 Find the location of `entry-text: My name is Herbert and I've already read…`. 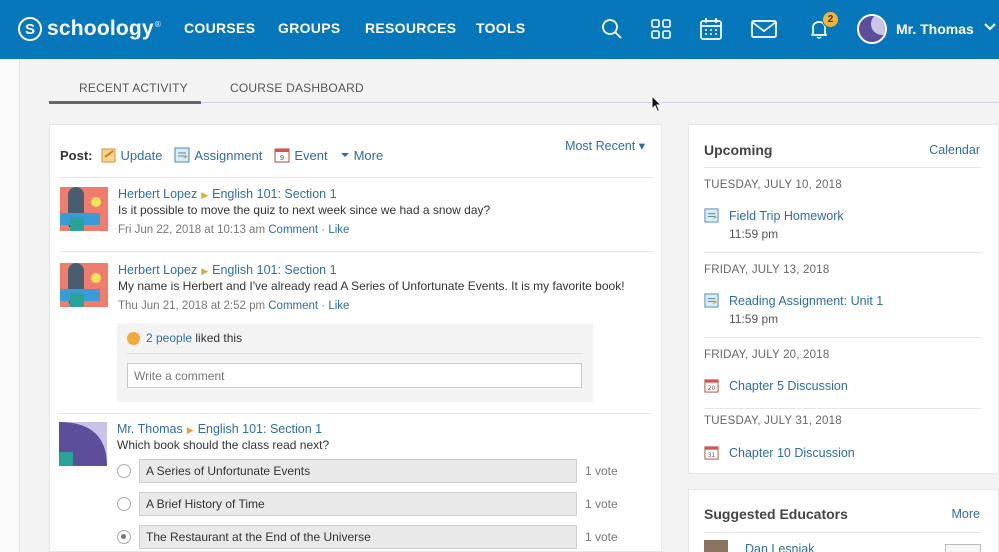

entry-text: My name is Herbert and I've already read… is located at coordinates (371, 286).